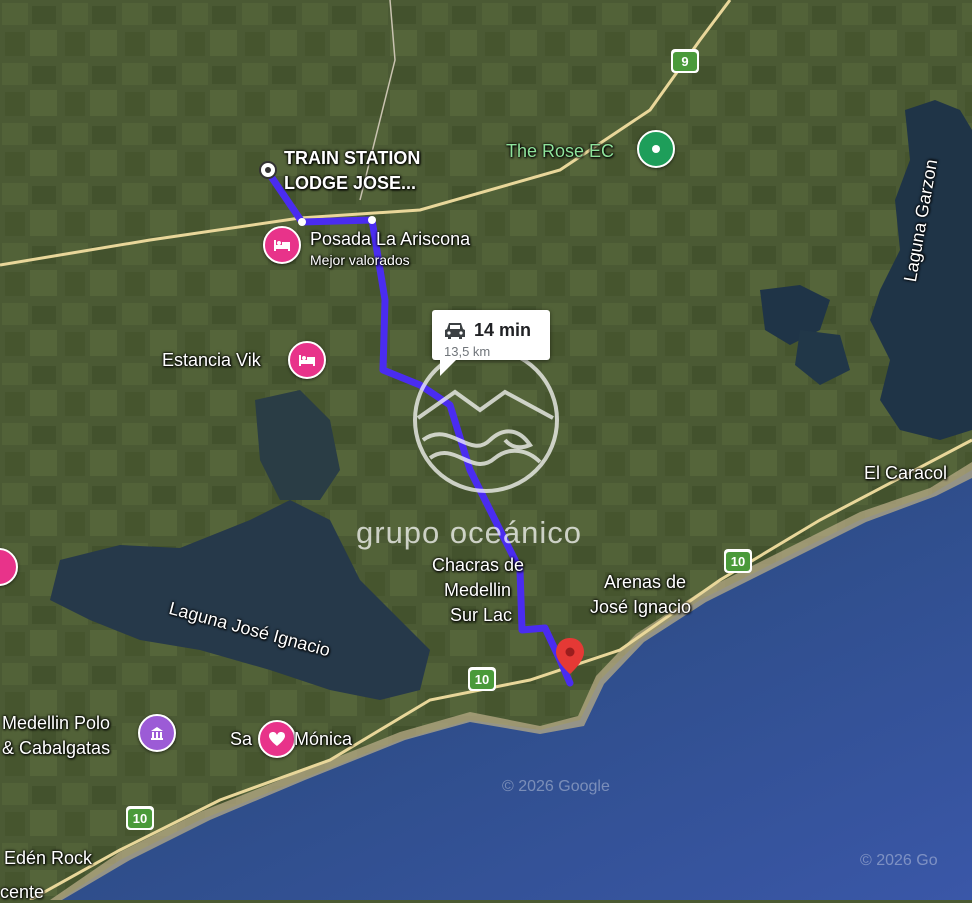  Describe the element at coordinates (738, 561) in the screenshot. I see `road-shield-10-east: 10` at that location.